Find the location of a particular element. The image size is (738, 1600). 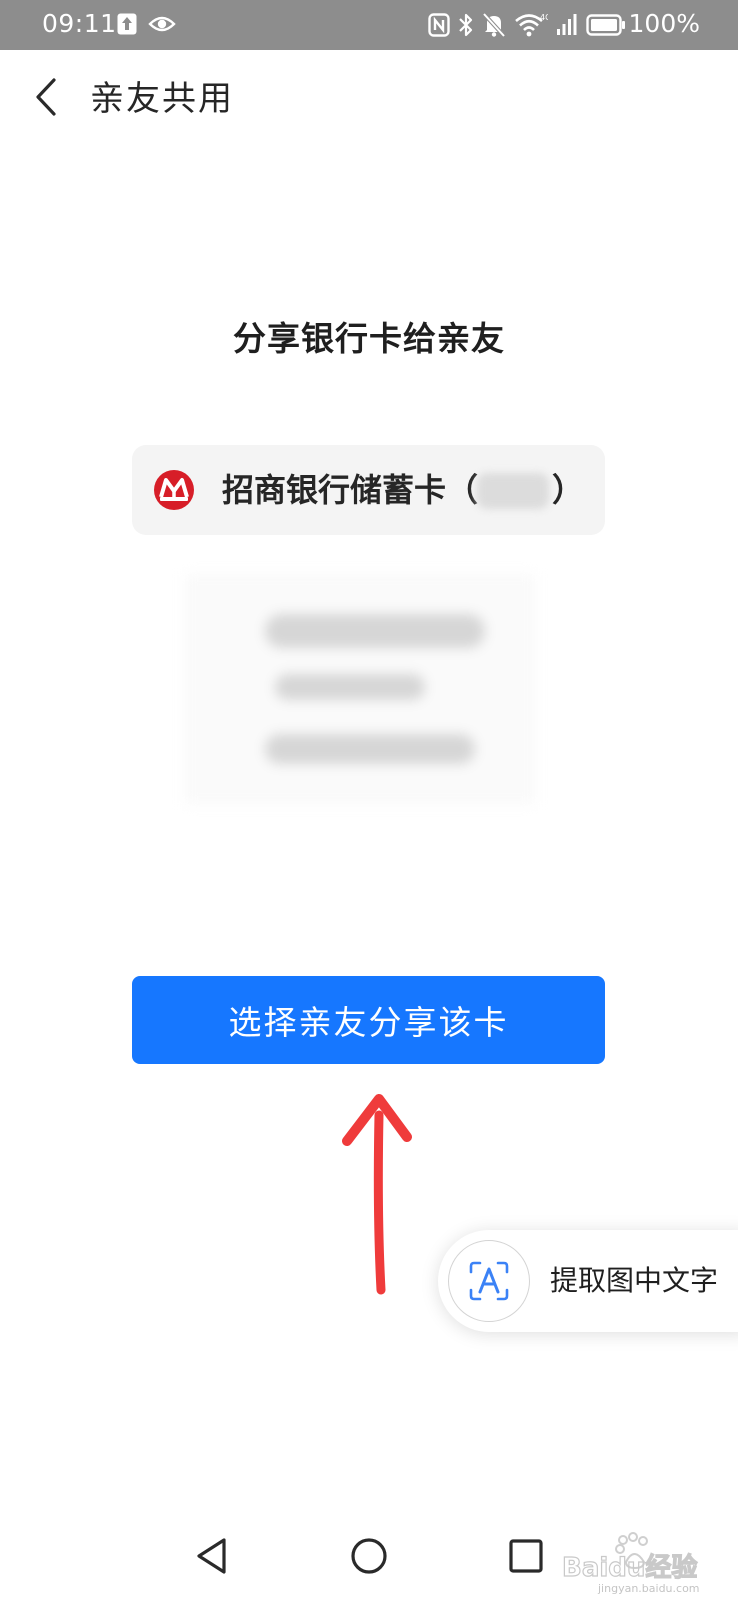

cmb-bank-logo is located at coordinates (174, 490).